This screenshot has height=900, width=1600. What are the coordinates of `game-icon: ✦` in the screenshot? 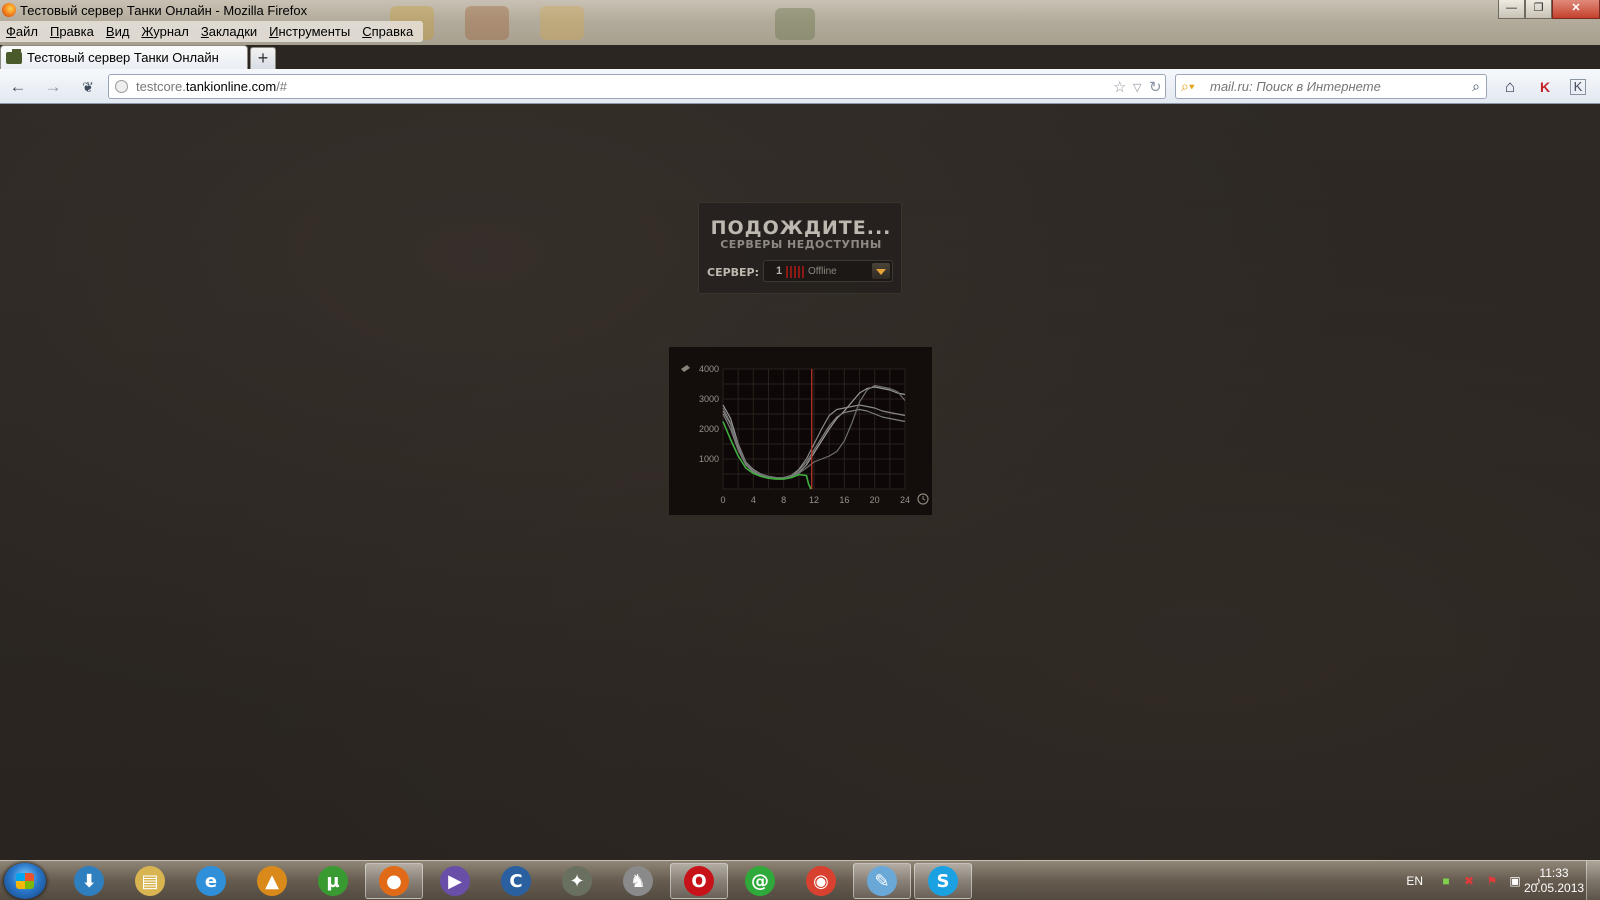 It's located at (577, 881).